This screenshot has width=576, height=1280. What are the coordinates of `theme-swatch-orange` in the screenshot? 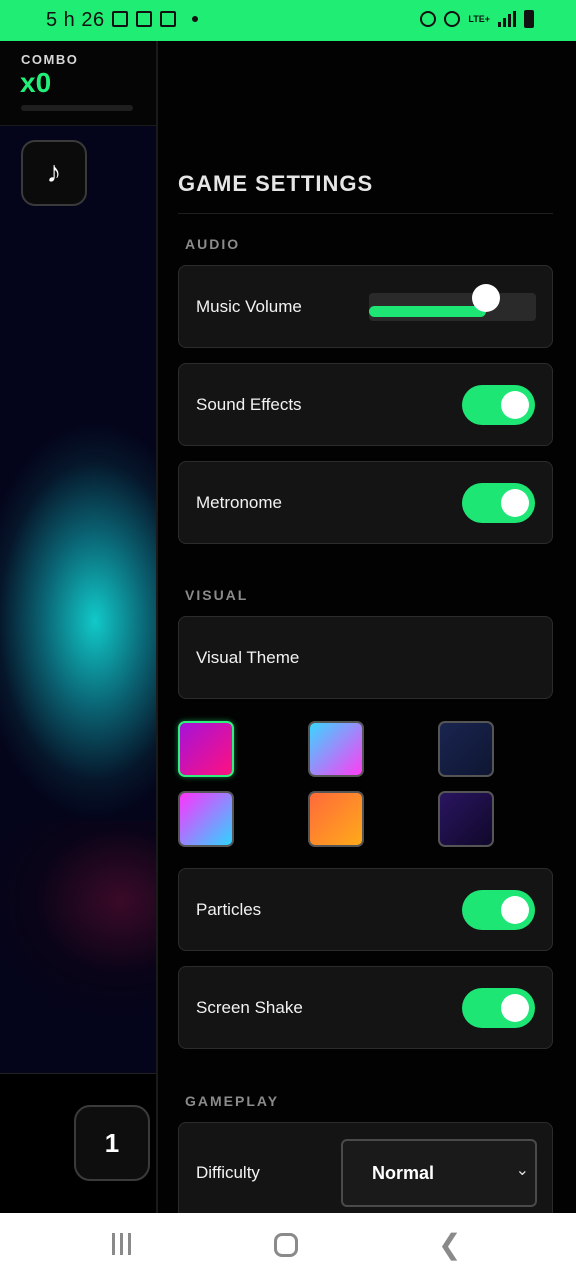 It's located at (336, 819).